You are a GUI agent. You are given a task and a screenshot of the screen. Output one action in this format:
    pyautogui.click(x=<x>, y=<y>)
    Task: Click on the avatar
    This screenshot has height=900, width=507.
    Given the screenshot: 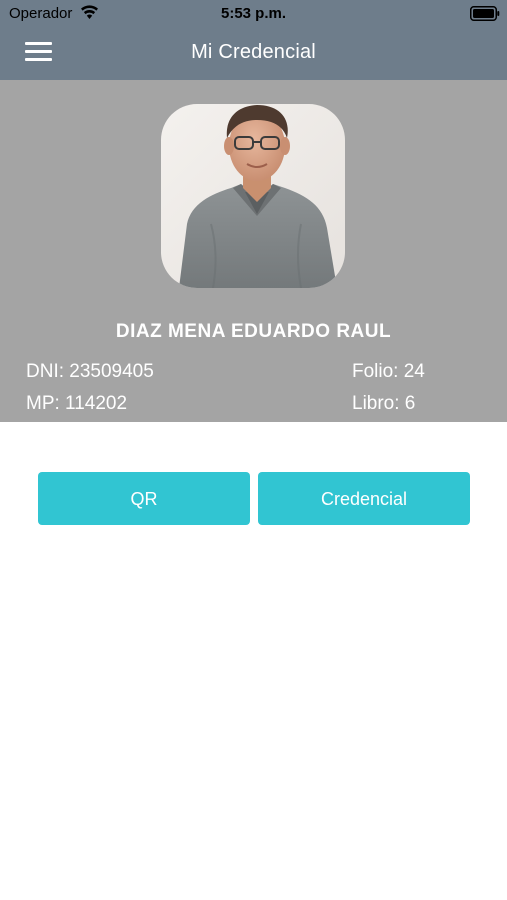 What is the action you would take?
    pyautogui.click(x=253, y=196)
    